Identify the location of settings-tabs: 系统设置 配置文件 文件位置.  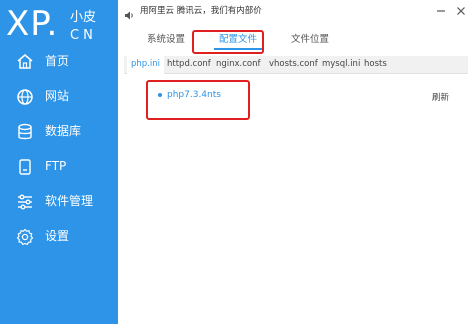
(296, 40).